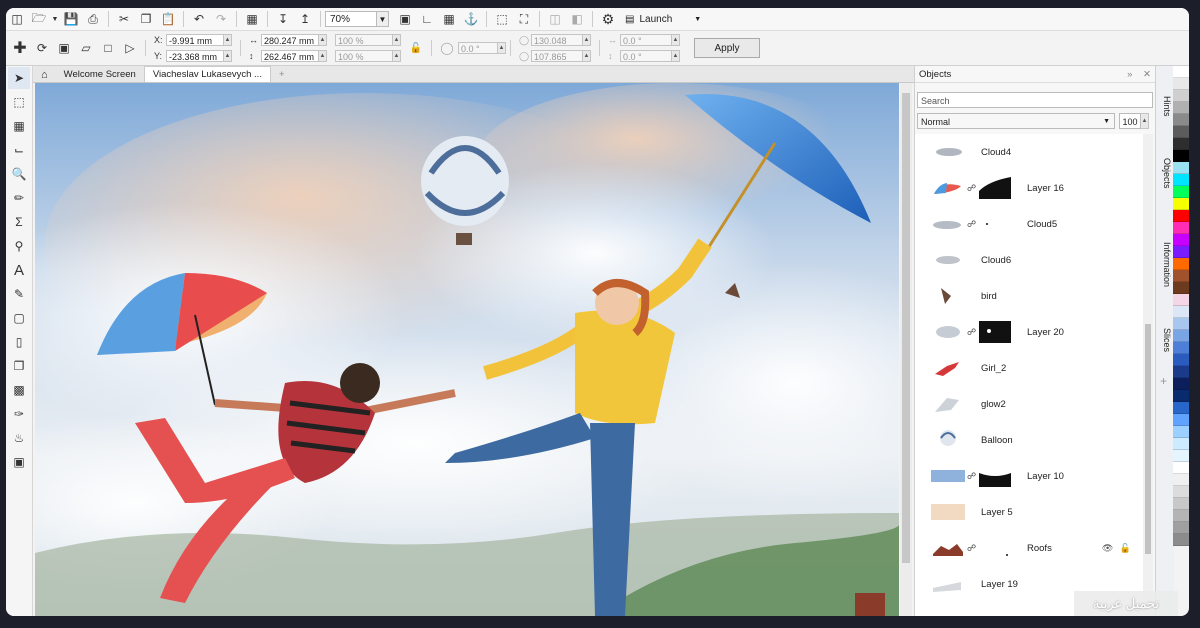 Image resolution: width=1200 pixels, height=628 pixels. What do you see at coordinates (100, 74) in the screenshot?
I see `tab-welcome-screen: Welcome Screen` at bounding box center [100, 74].